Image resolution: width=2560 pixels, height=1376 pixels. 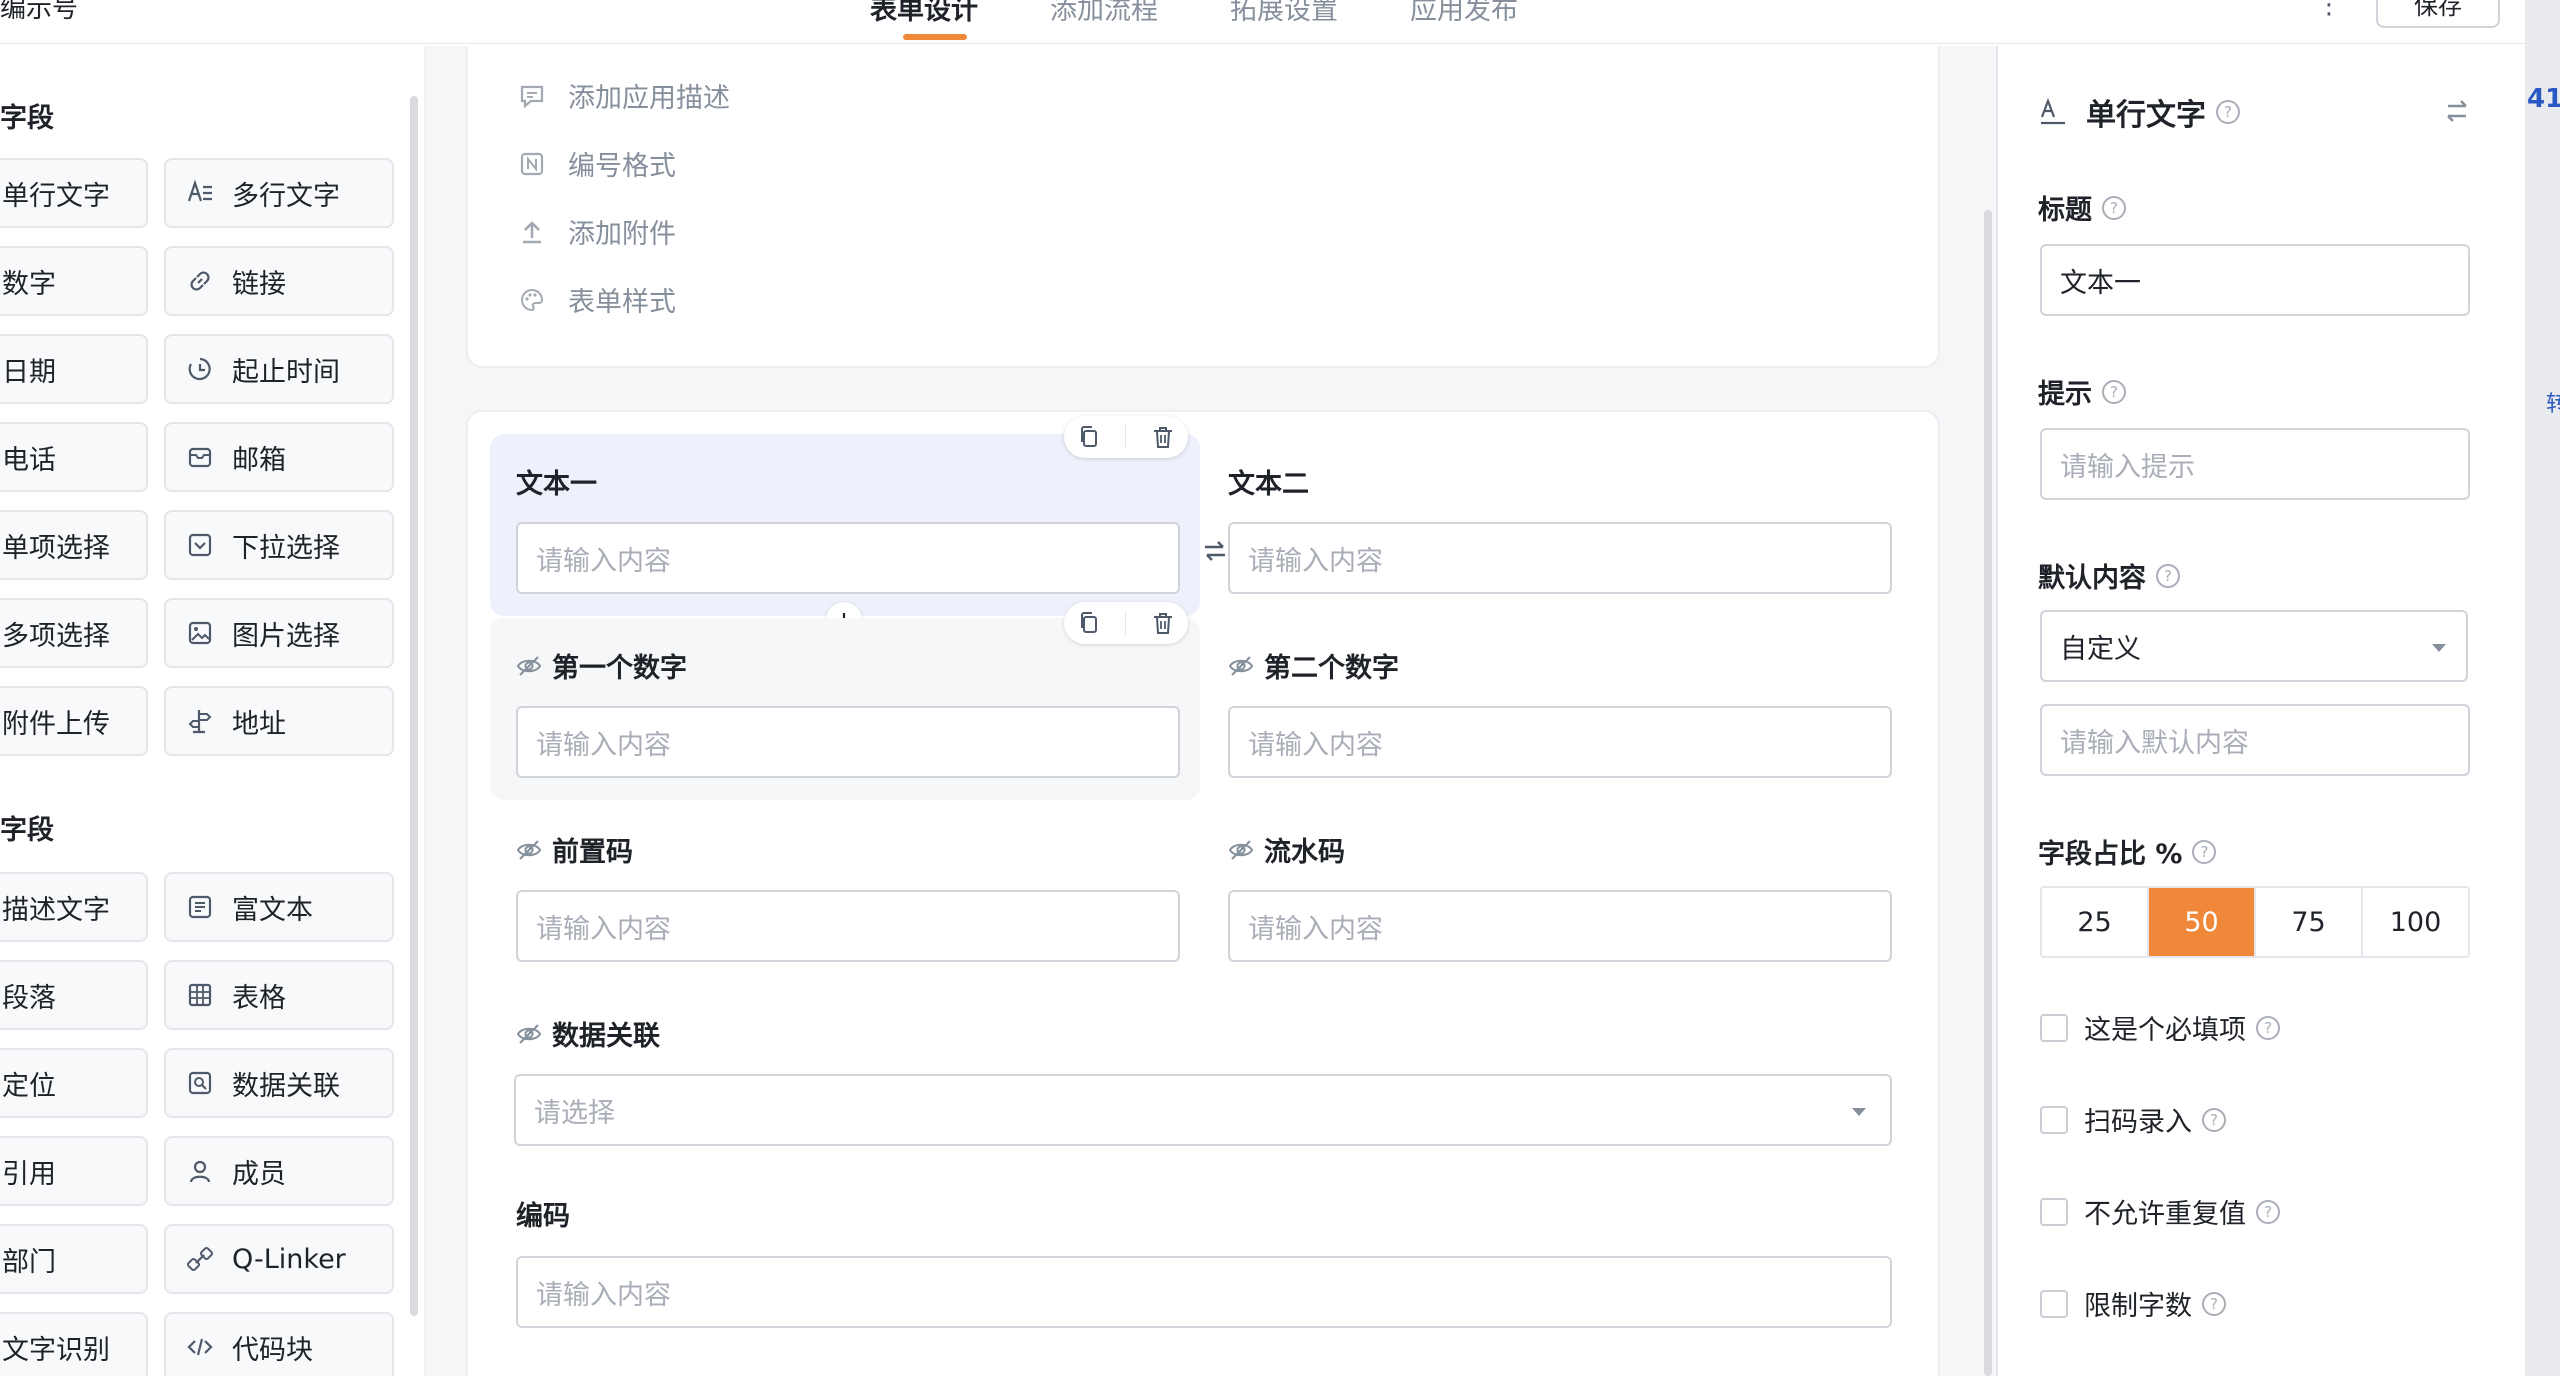 I want to click on save-button: 保存, so click(x=2438, y=14).